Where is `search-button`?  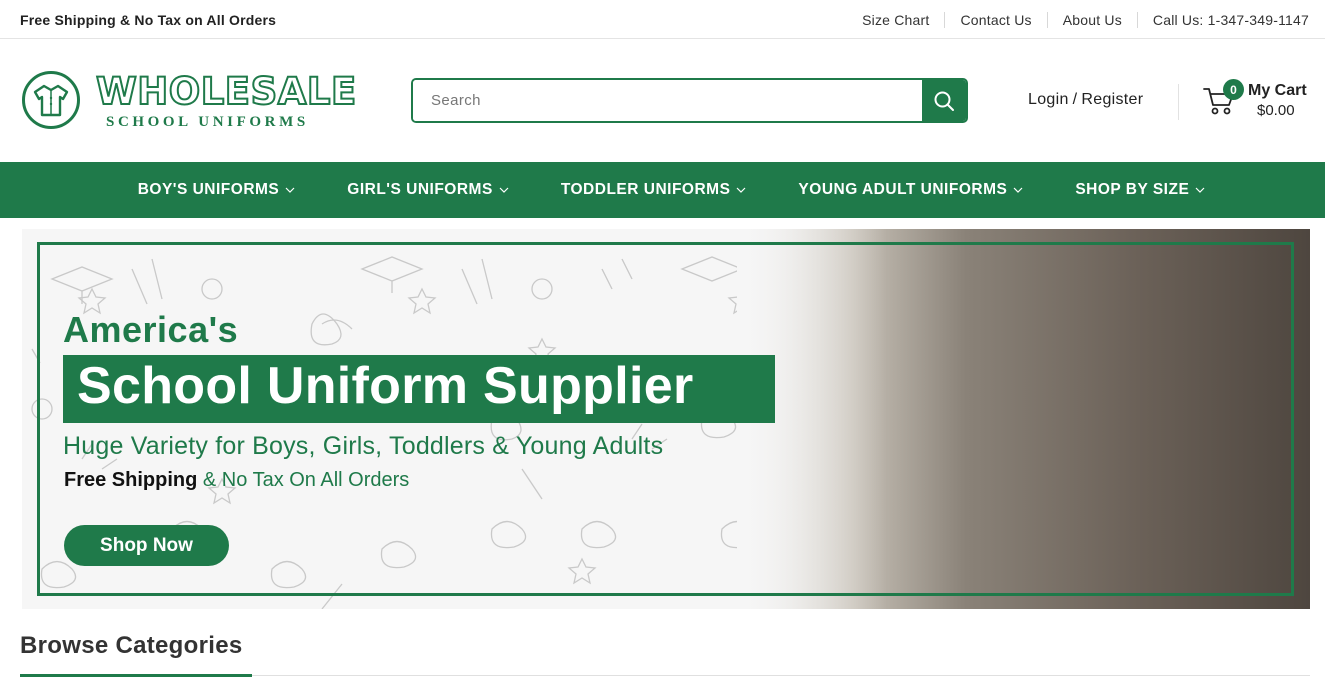
search-button is located at coordinates (944, 100).